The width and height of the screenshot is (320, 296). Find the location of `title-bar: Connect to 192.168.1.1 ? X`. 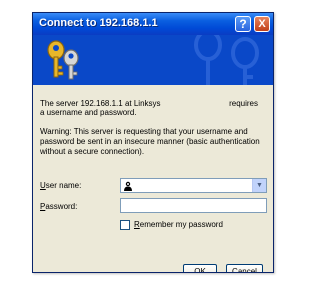

title-bar: Connect to 192.168.1.1 ? X is located at coordinates (153, 24).